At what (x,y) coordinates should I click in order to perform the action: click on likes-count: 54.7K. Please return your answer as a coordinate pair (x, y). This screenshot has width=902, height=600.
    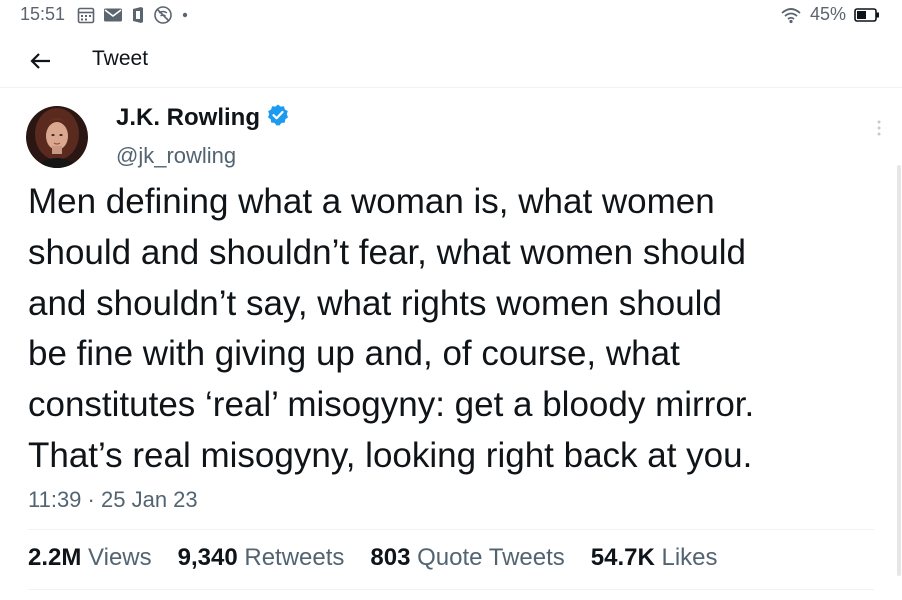
    Looking at the image, I should click on (622, 557).